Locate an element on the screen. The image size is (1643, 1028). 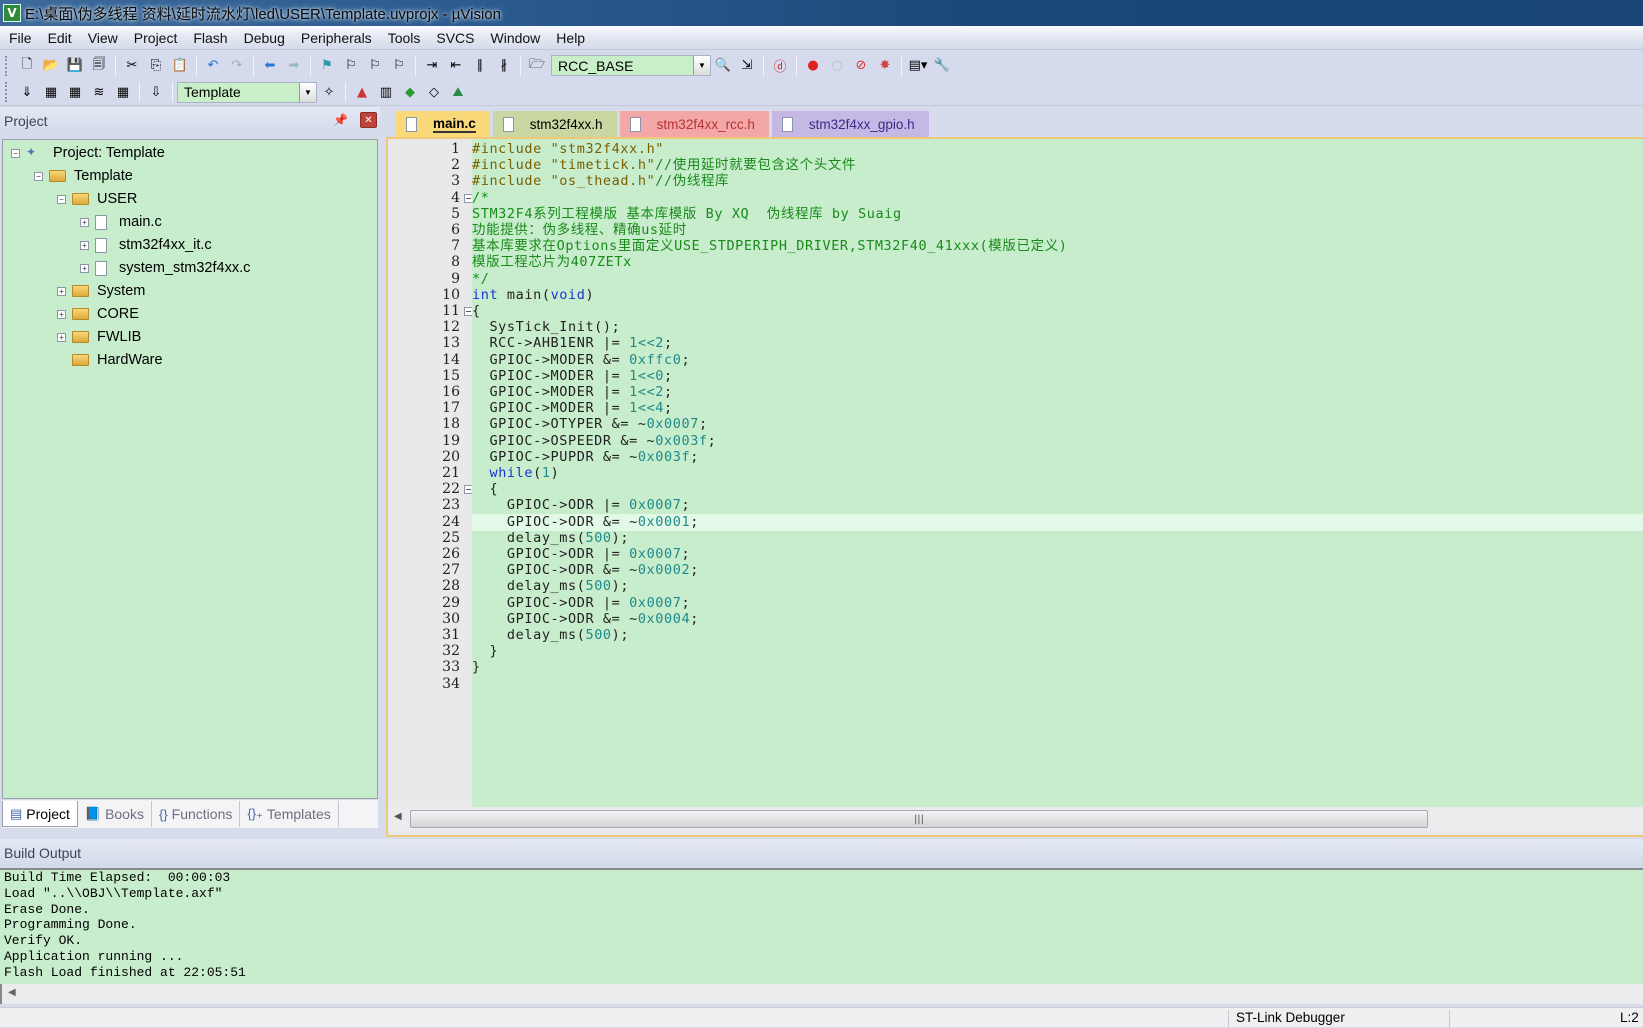
menu-window: Window is located at coordinates (515, 38).